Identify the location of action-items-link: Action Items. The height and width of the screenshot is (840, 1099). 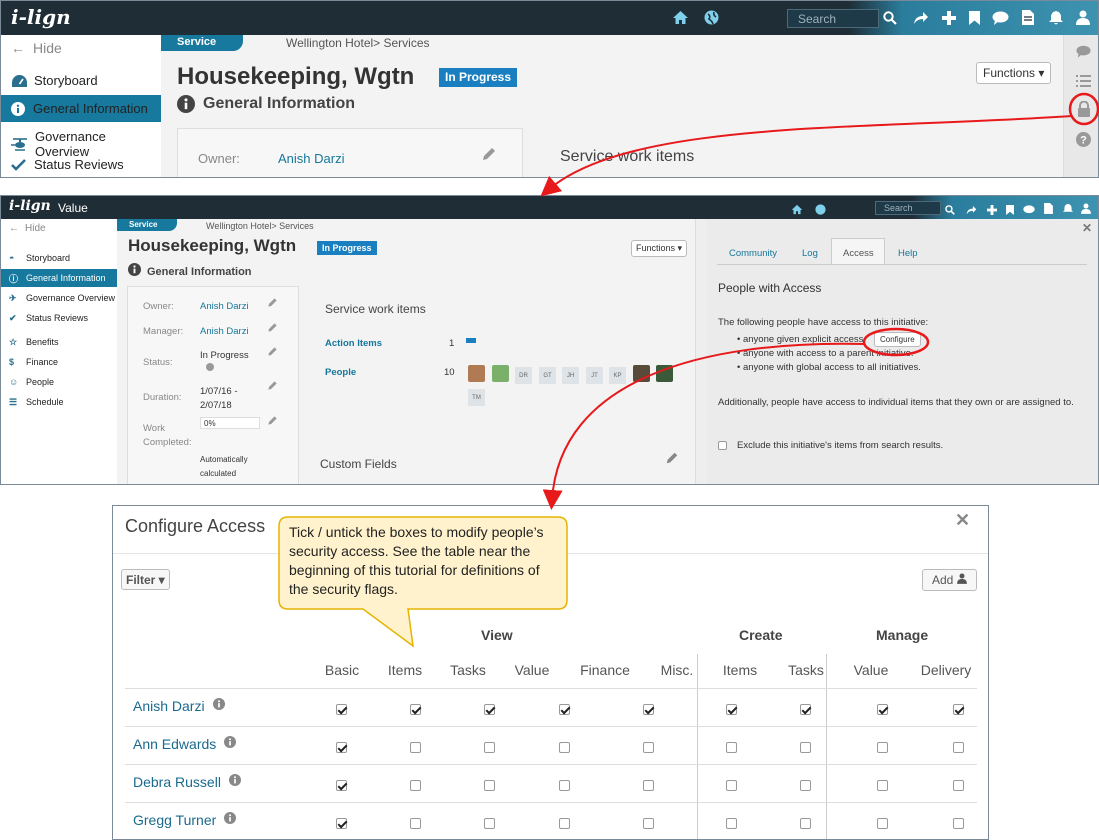
(353, 343).